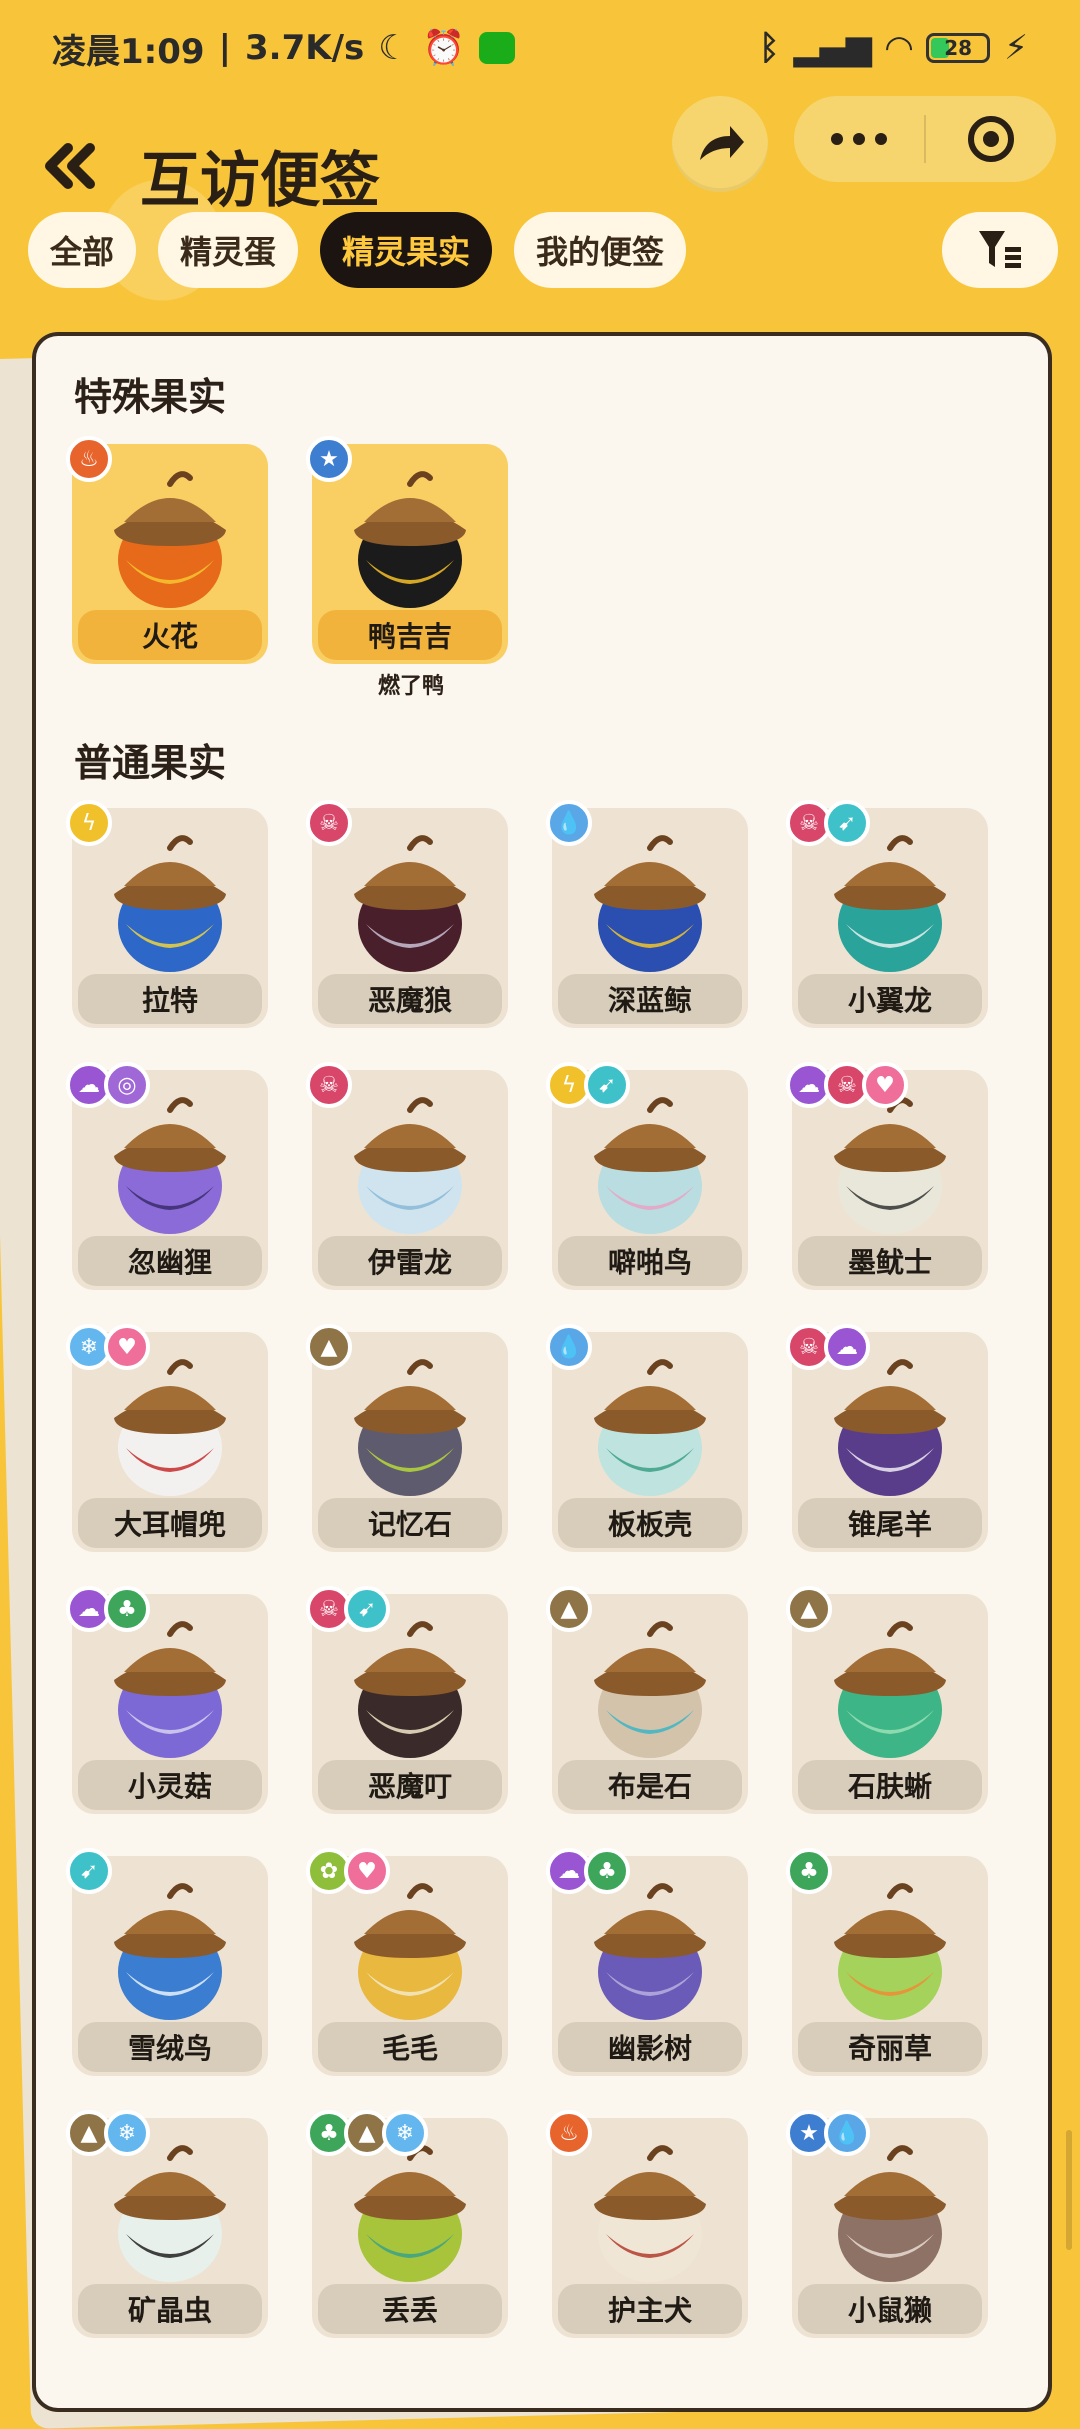 This screenshot has height=2429, width=1080. Describe the element at coordinates (70, 166) in the screenshot. I see `back-button` at that location.